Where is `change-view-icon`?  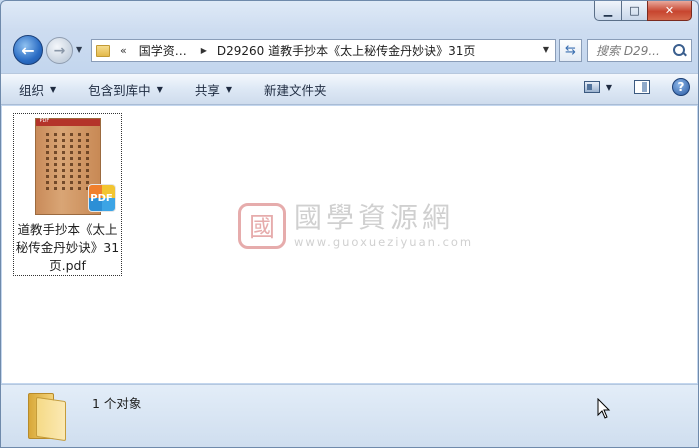 change-view-icon is located at coordinates (591, 87).